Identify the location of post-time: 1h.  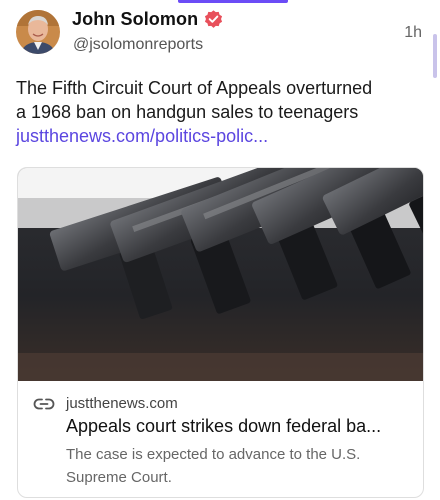
(413, 32).